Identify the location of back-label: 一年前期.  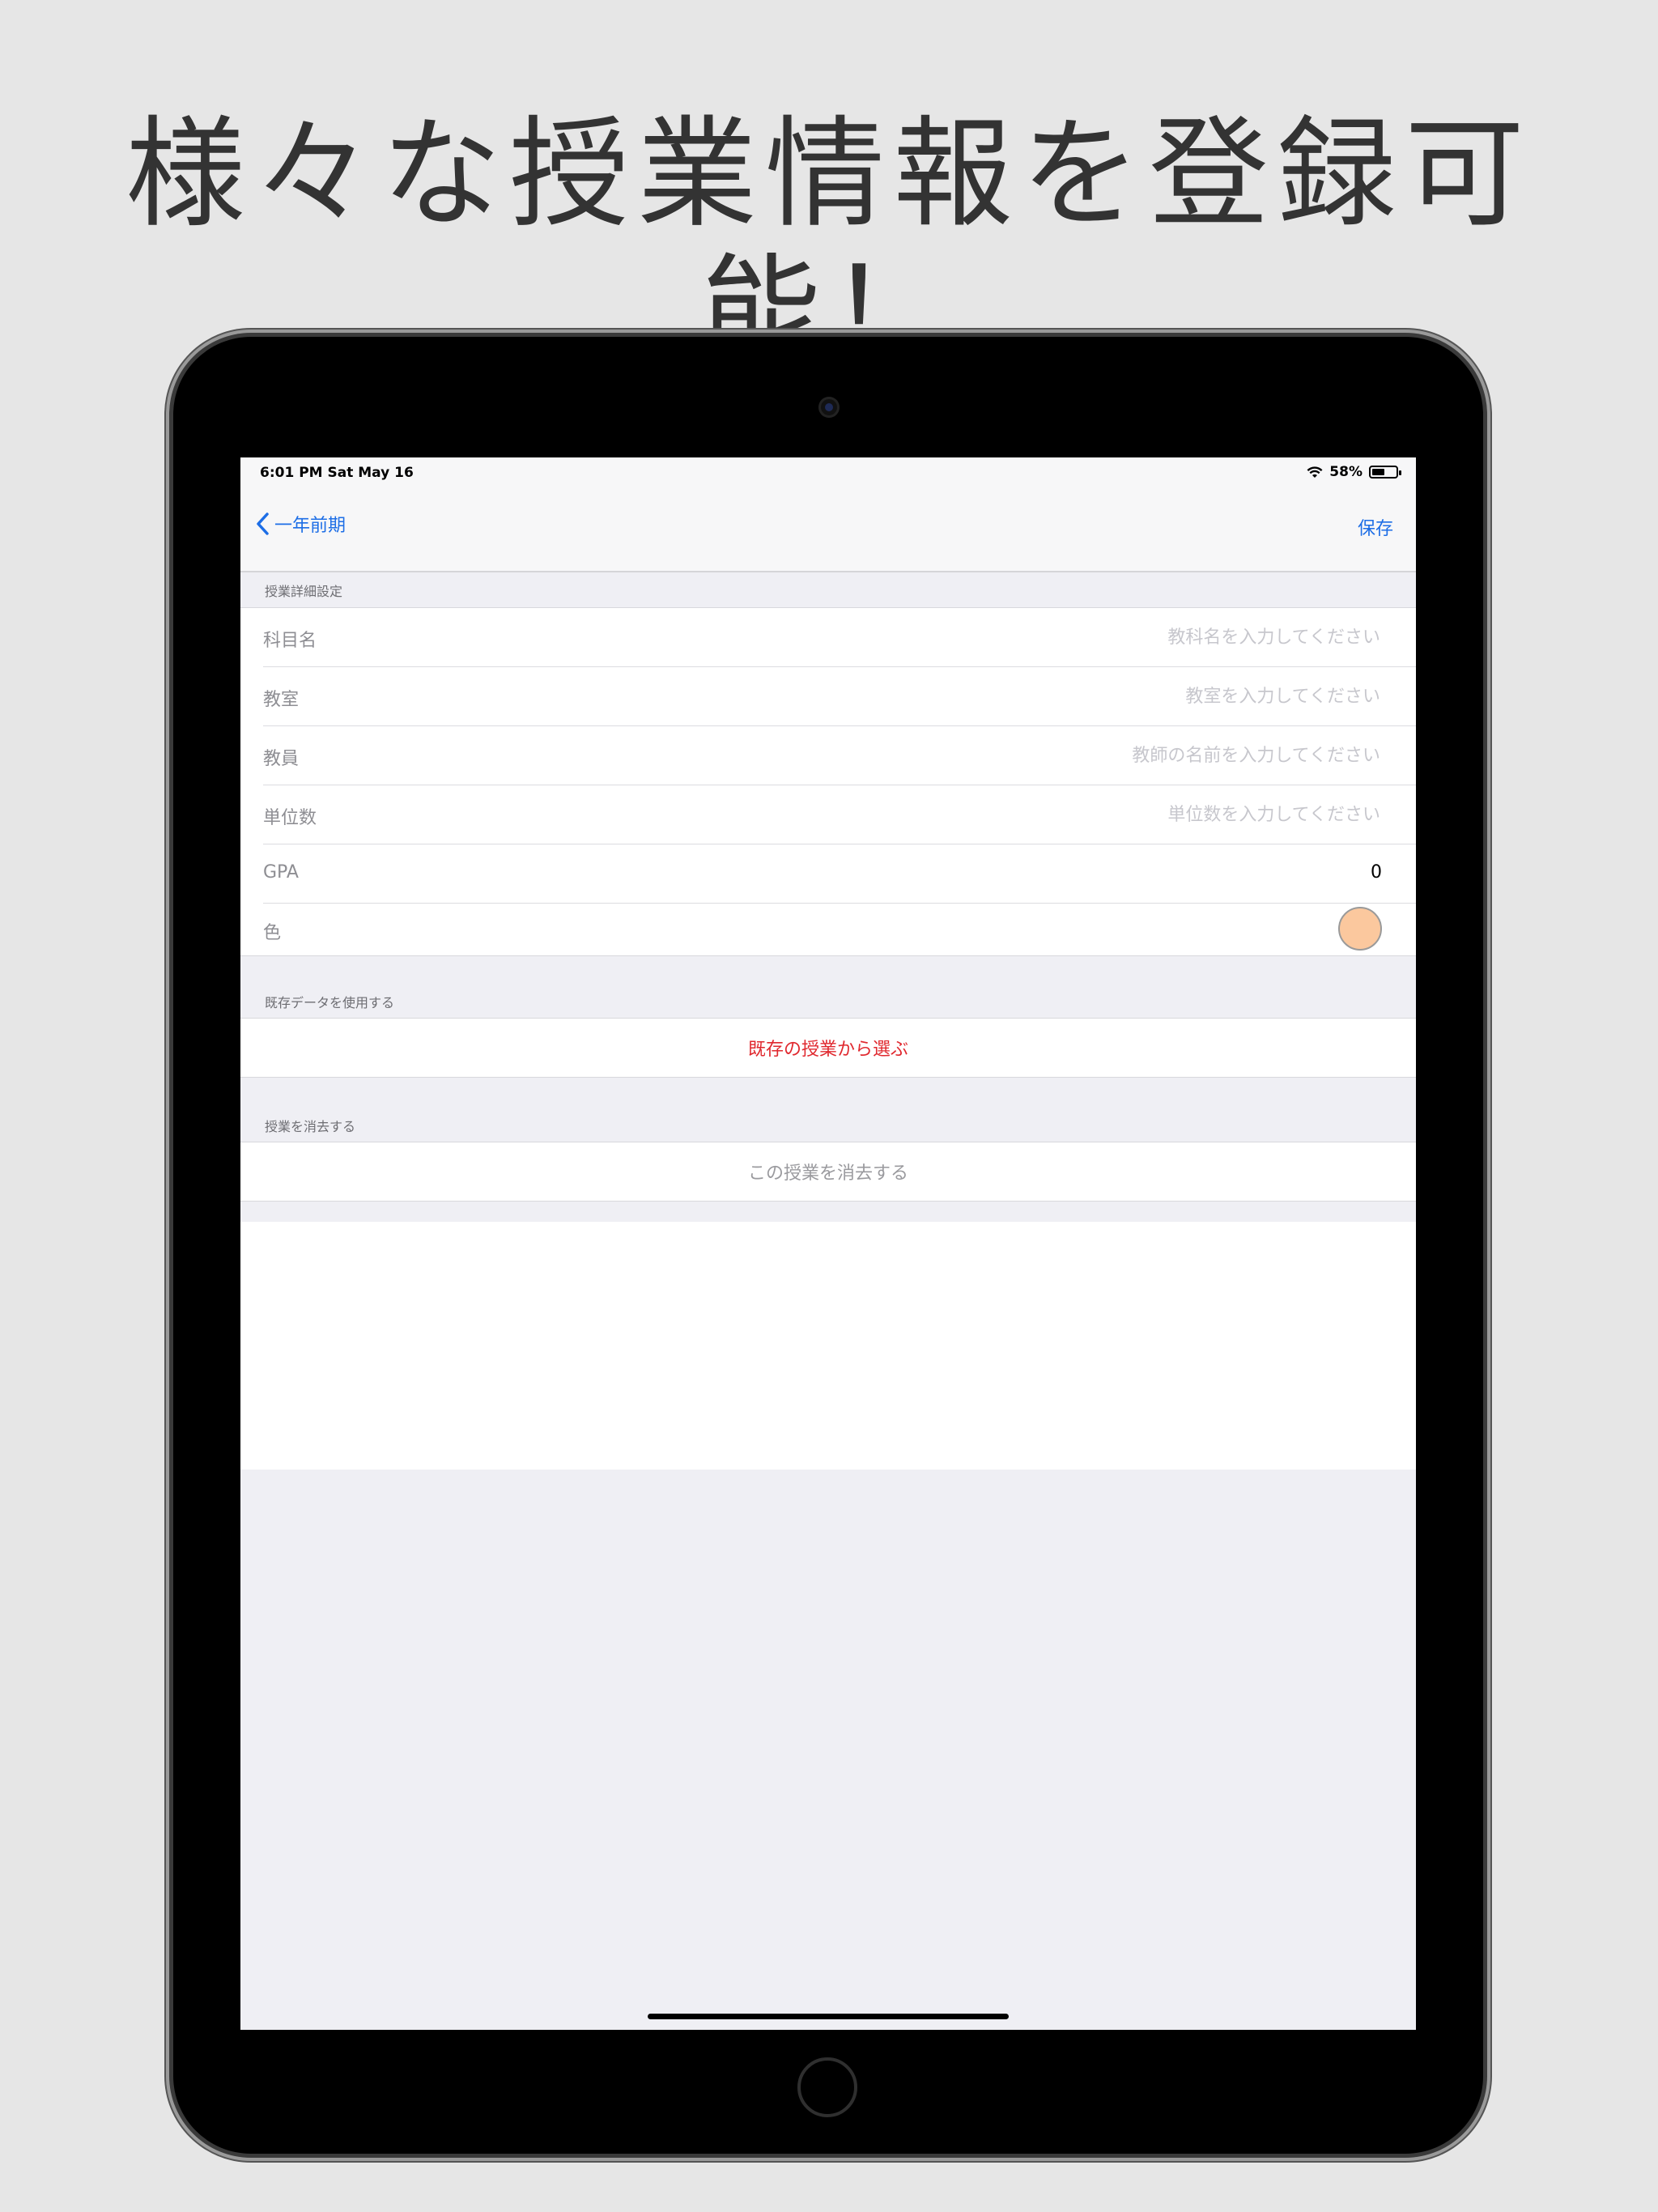
(310, 526).